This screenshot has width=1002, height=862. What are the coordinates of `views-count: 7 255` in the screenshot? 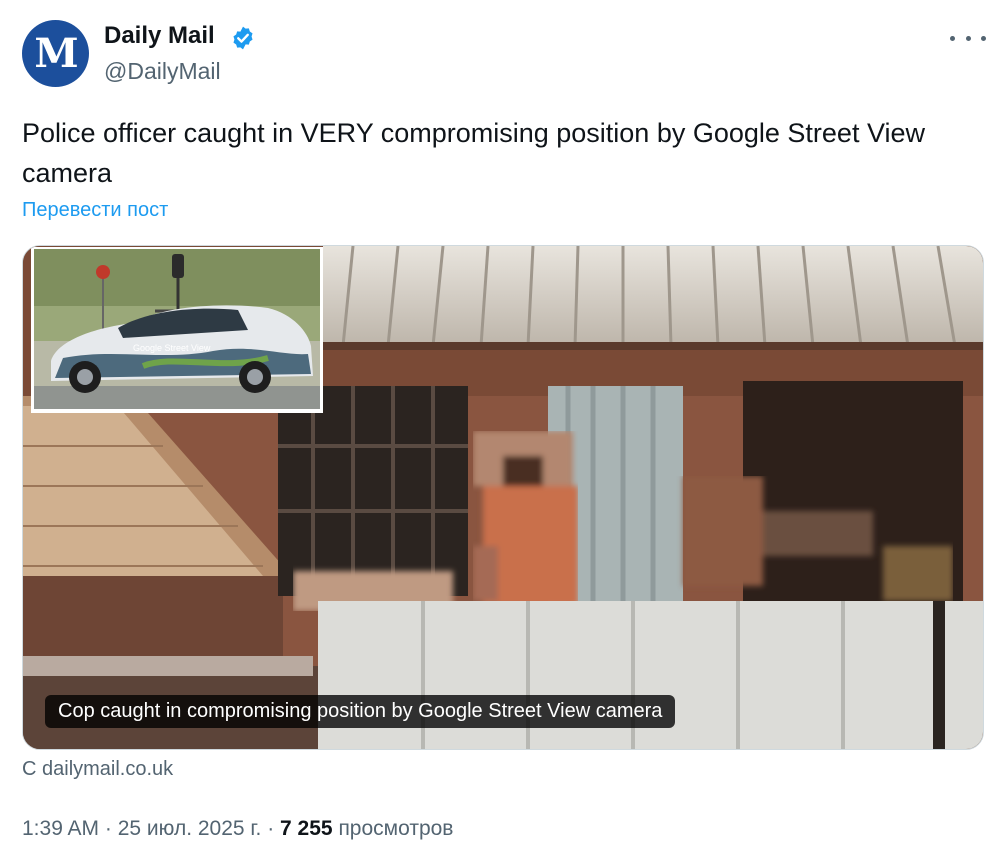 It's located at (306, 828).